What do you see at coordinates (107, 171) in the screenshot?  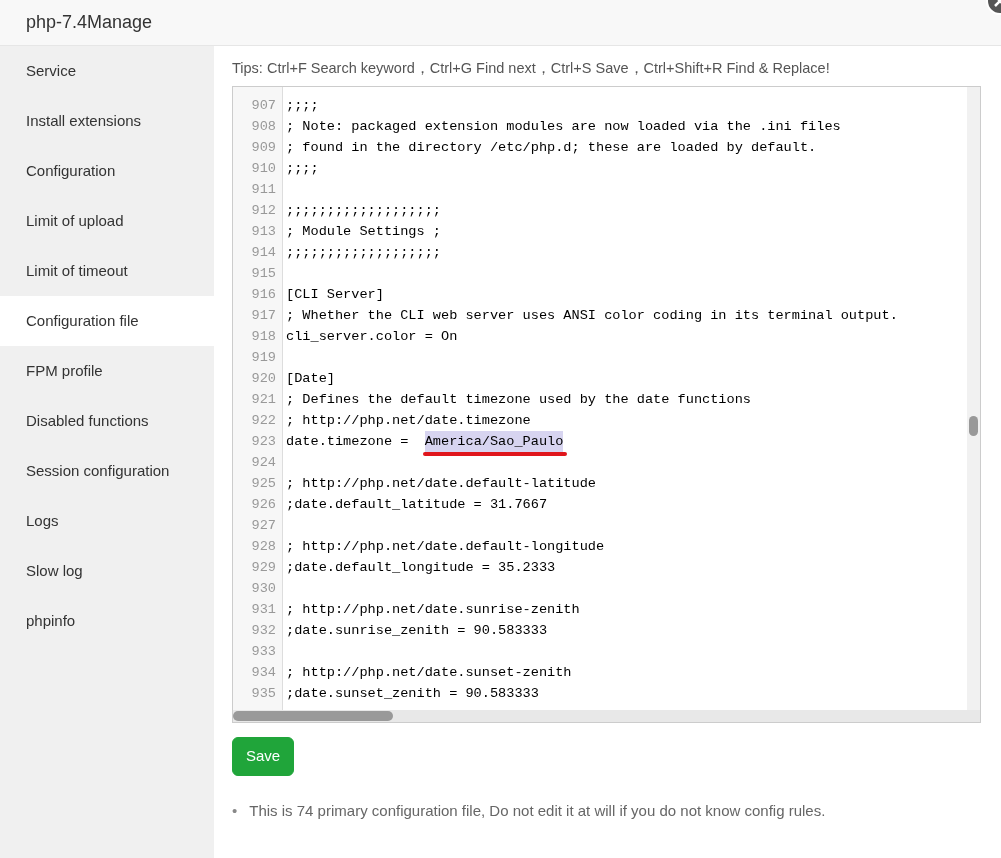 I see `sidebar-item: Configuration` at bounding box center [107, 171].